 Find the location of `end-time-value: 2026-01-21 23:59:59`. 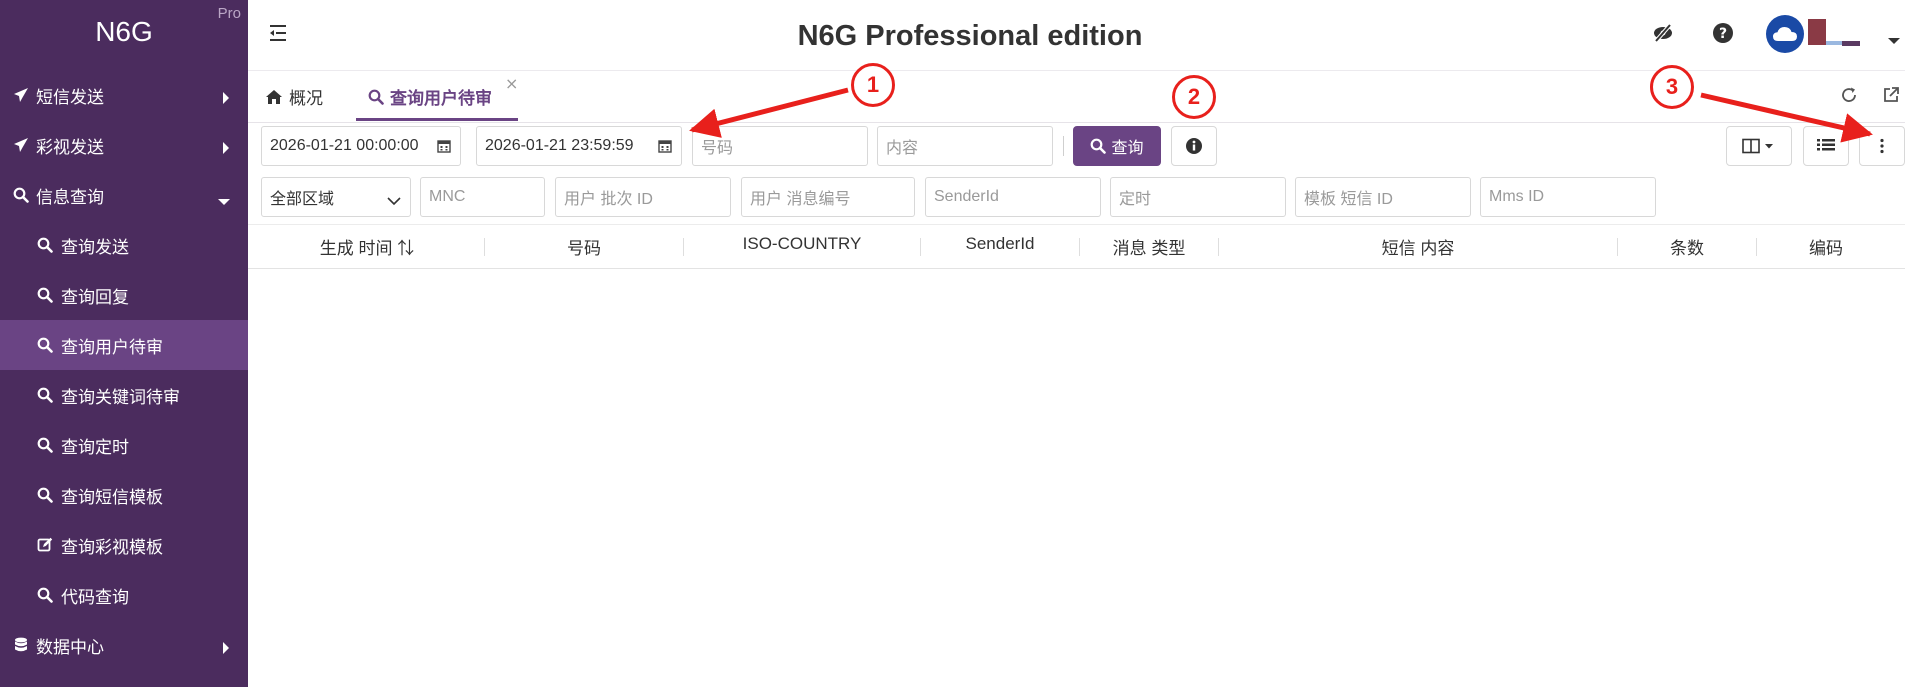

end-time-value: 2026-01-21 23:59:59 is located at coordinates (559, 145).